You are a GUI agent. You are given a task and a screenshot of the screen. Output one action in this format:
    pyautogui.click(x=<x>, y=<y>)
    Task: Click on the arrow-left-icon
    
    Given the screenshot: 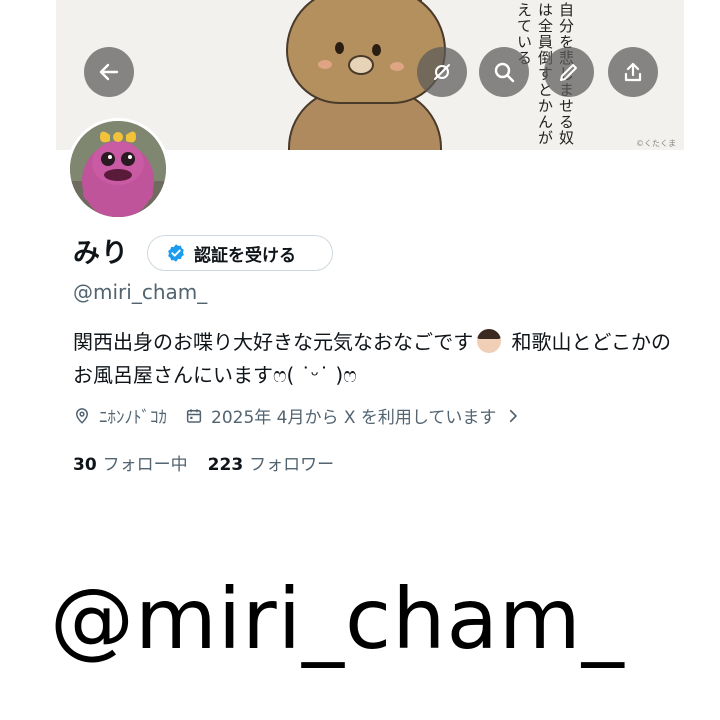 What is the action you would take?
    pyautogui.click(x=109, y=72)
    